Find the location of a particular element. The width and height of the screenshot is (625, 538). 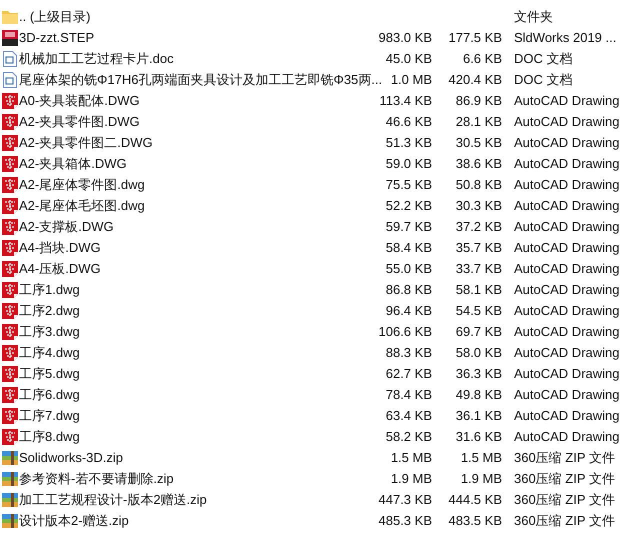

file-size: 78.4 KB is located at coordinates (409, 394).